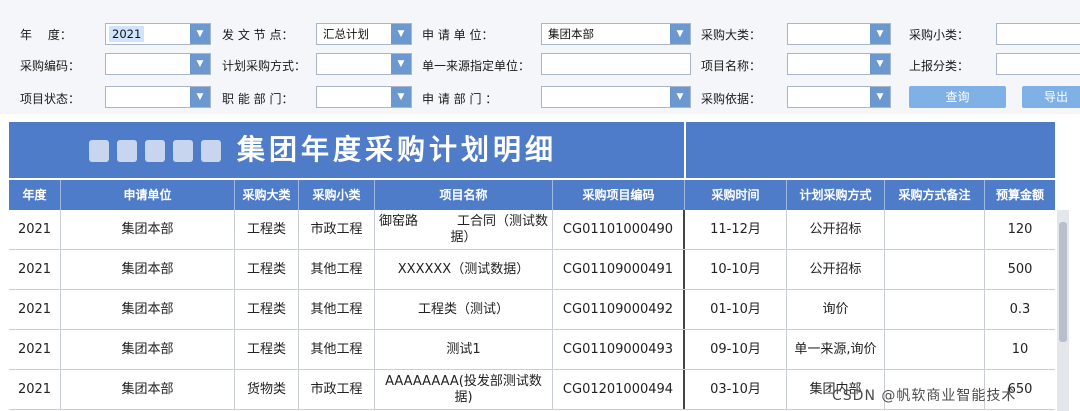 Image resolution: width=1080 pixels, height=411 pixels. I want to click on export-button: 导出, so click(1051, 97).